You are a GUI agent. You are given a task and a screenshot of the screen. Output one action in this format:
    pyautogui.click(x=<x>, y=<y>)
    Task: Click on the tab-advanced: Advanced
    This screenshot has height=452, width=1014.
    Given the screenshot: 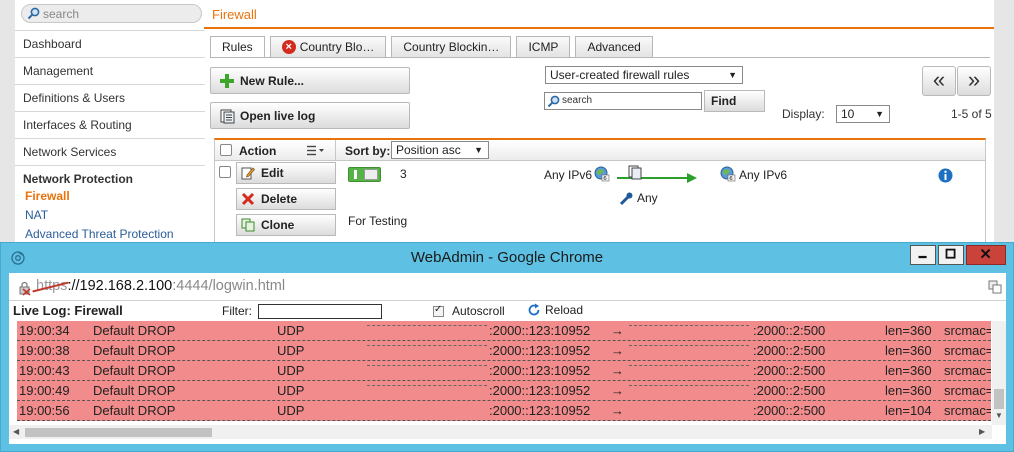 What is the action you would take?
    pyautogui.click(x=614, y=46)
    